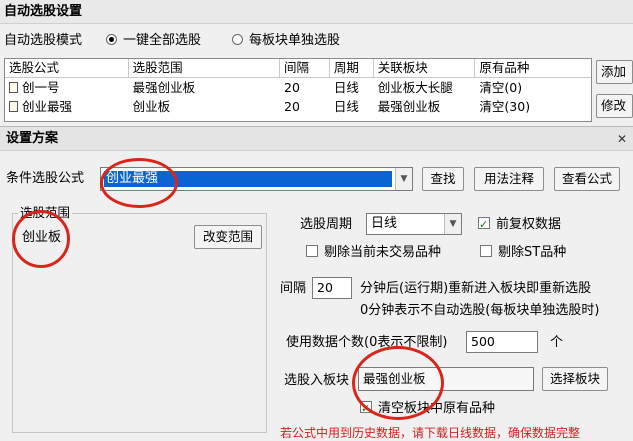 Image resolution: width=633 pixels, height=441 pixels. I want to click on range-value: 创业板, so click(42, 237).